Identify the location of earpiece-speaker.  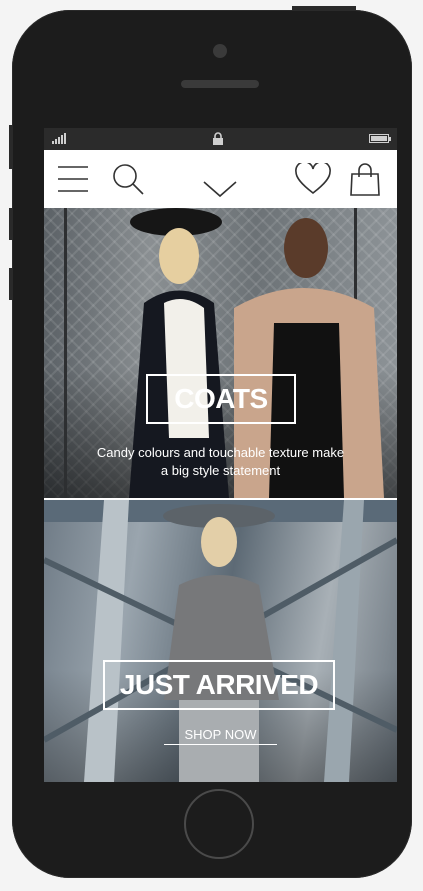
(220, 84).